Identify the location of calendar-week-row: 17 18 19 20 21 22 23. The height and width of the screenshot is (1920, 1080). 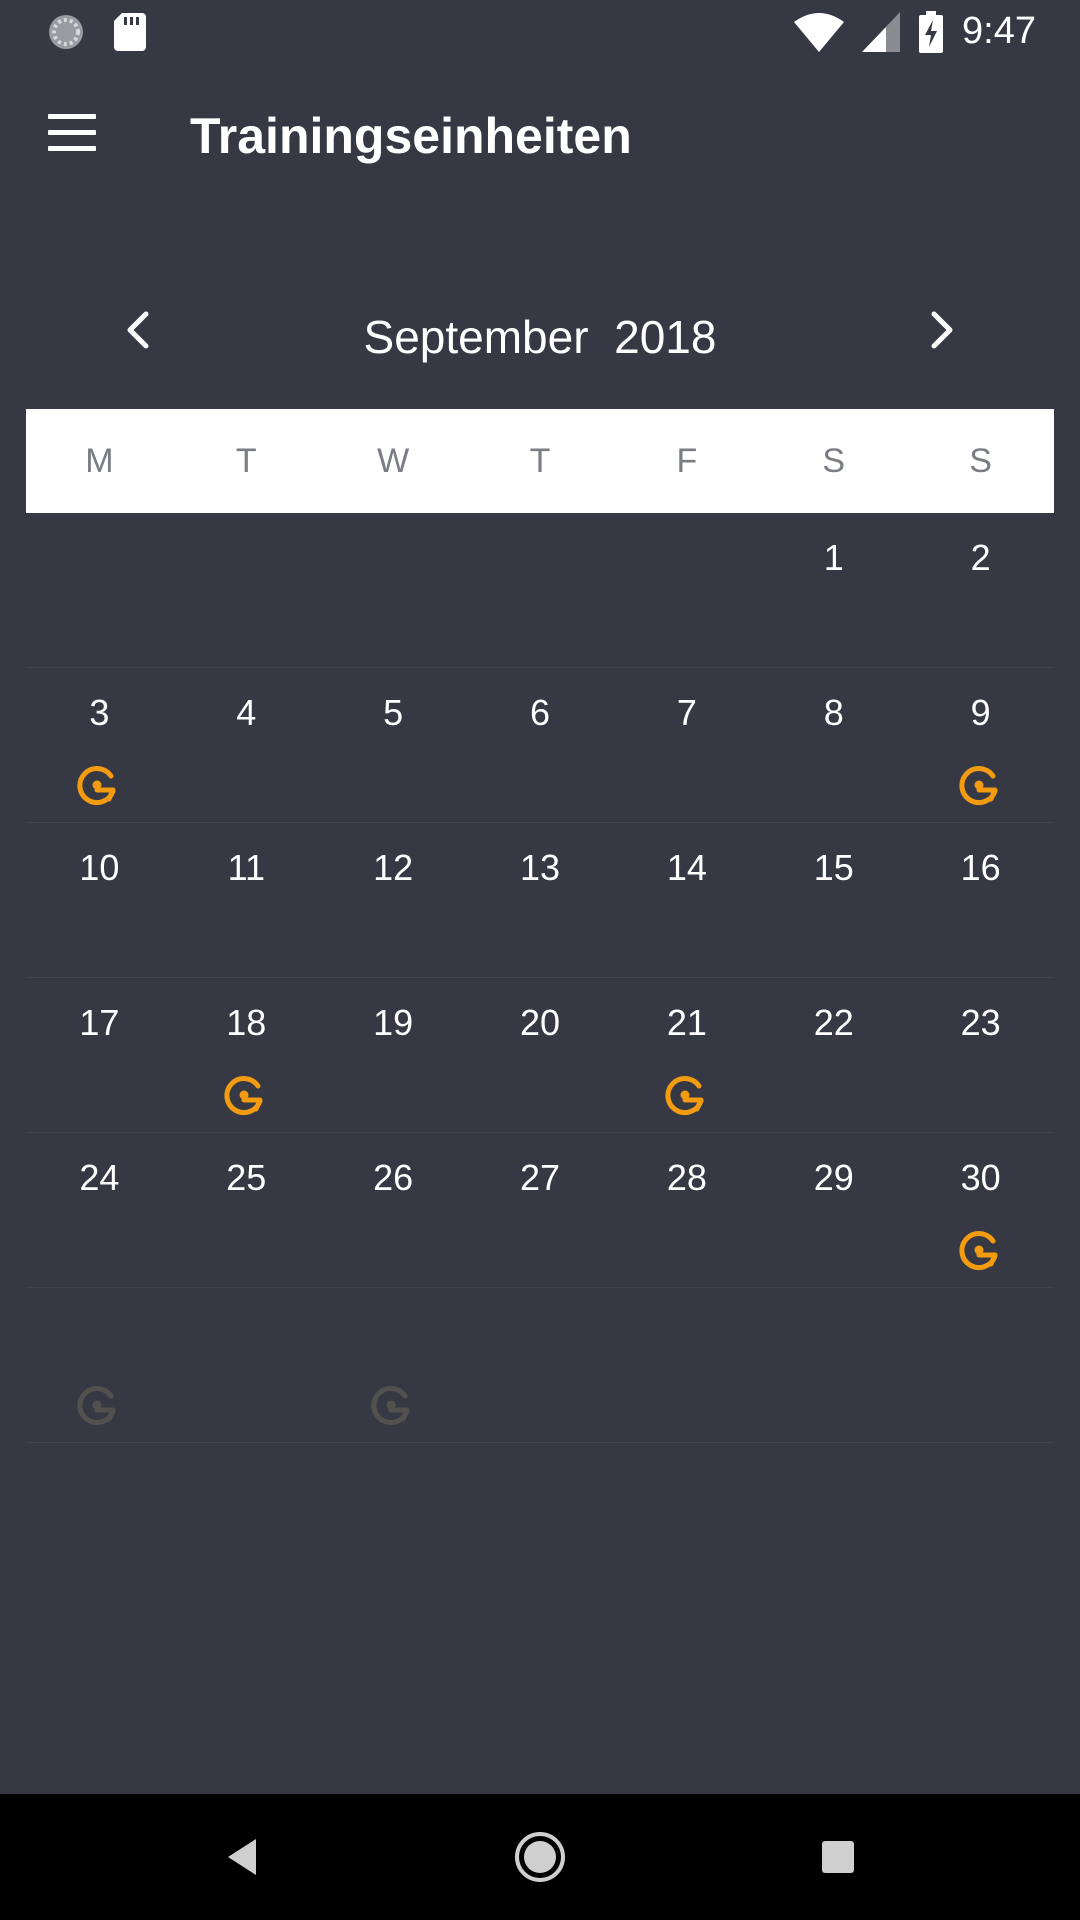
(540, 1055).